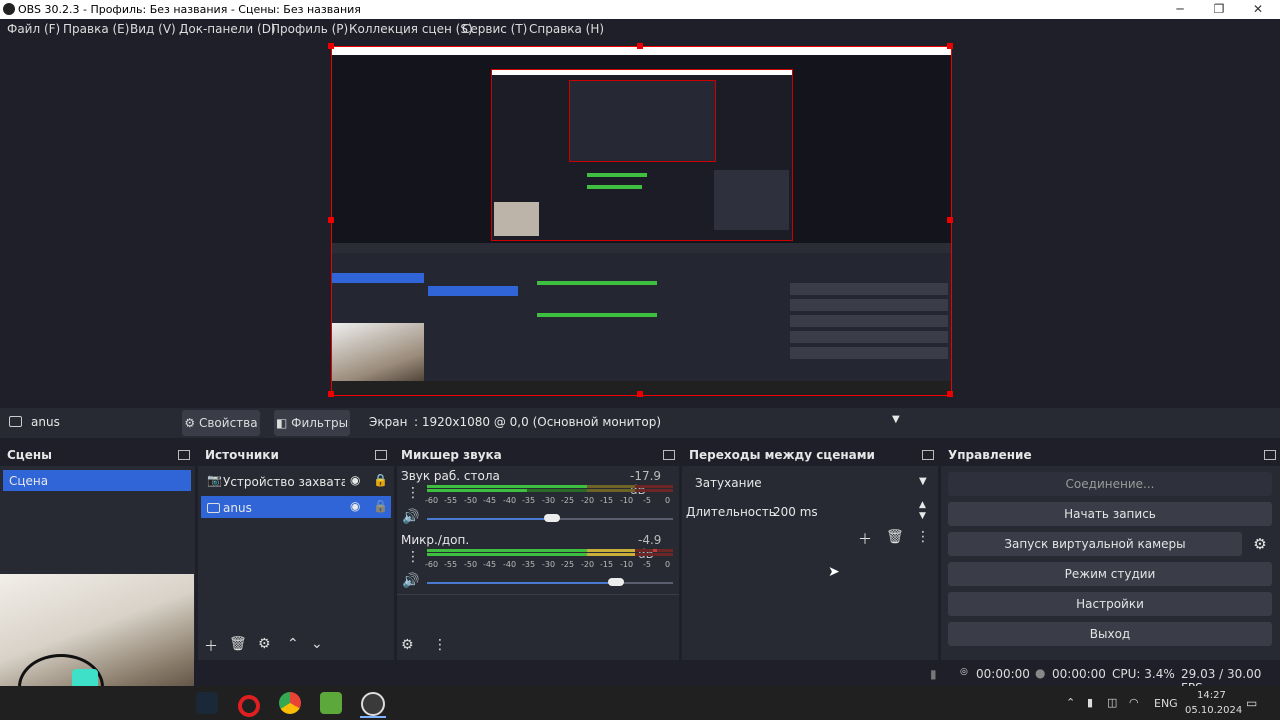 The image size is (1280, 720). Describe the element at coordinates (1251, 703) in the screenshot. I see `notification-icon: ▭` at that location.